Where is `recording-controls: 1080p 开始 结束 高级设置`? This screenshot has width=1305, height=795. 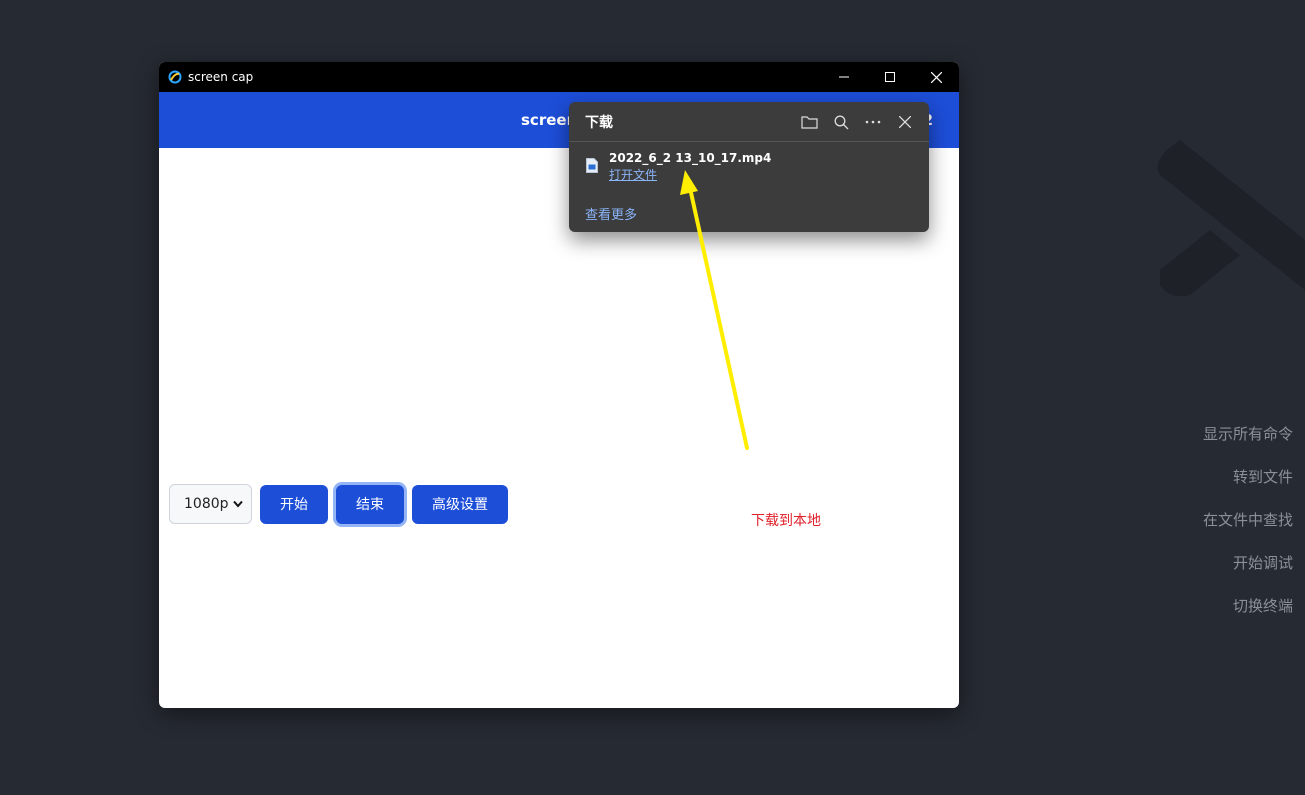
recording-controls: 1080p 开始 结束 高级设置 is located at coordinates (338, 504).